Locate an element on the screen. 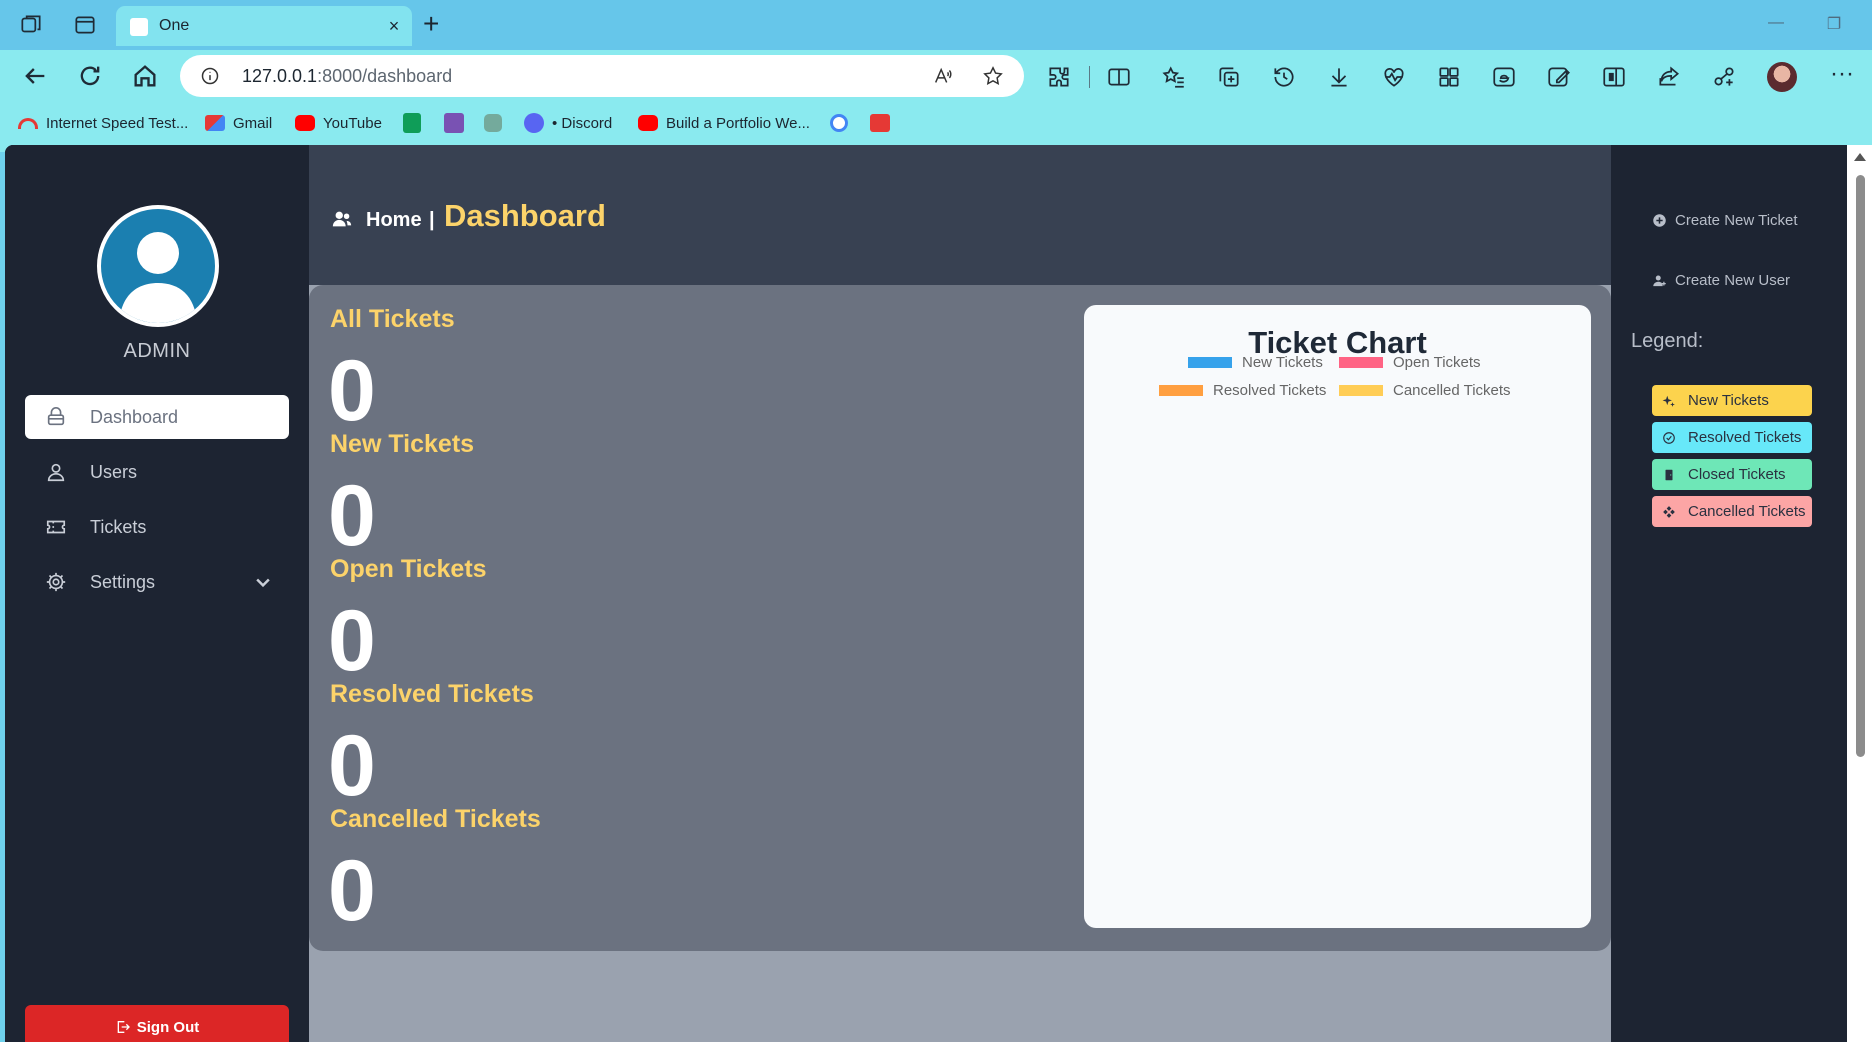 The image size is (1872, 1042). bookmark-discord: • Discord is located at coordinates (568, 123).